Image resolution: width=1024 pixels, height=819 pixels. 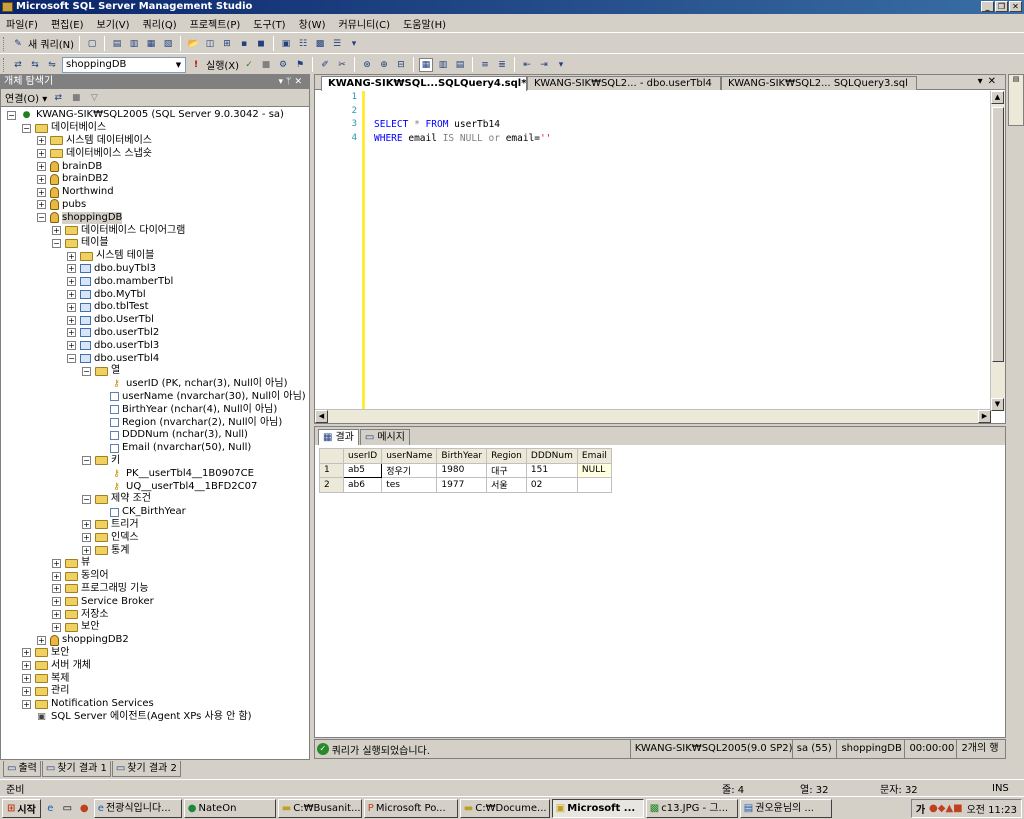 I want to click on tree-node: + dbo.userTbl2, so click(x=113, y=333).